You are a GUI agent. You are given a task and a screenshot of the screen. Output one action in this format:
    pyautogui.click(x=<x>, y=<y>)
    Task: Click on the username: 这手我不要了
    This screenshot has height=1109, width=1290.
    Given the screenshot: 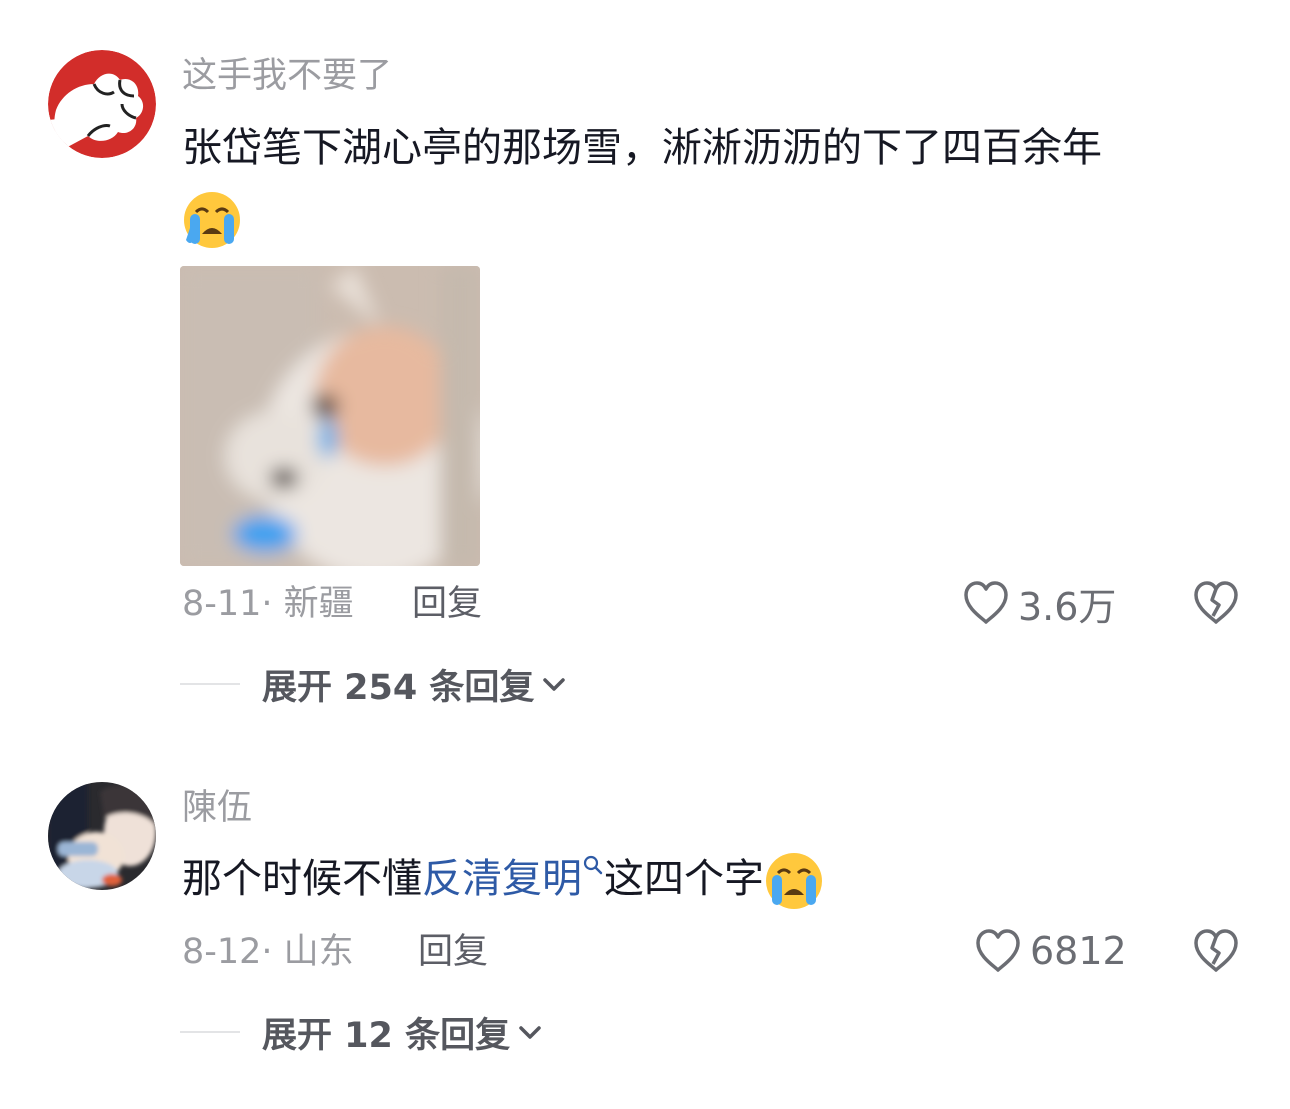 What is the action you would take?
    pyautogui.click(x=287, y=76)
    